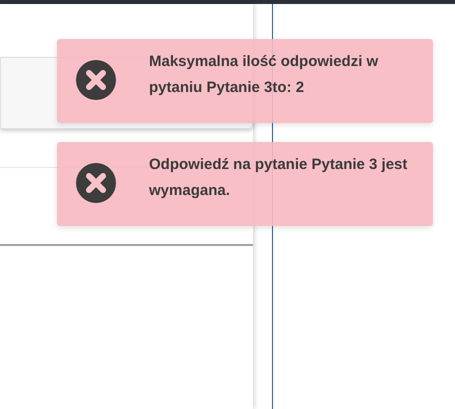 The height and width of the screenshot is (409, 455). What do you see at coordinates (264, 75) in the screenshot?
I see `toast-message: Maksymalna ilość odpowiedzi w pytaniu Pytanie 3to: 2` at bounding box center [264, 75].